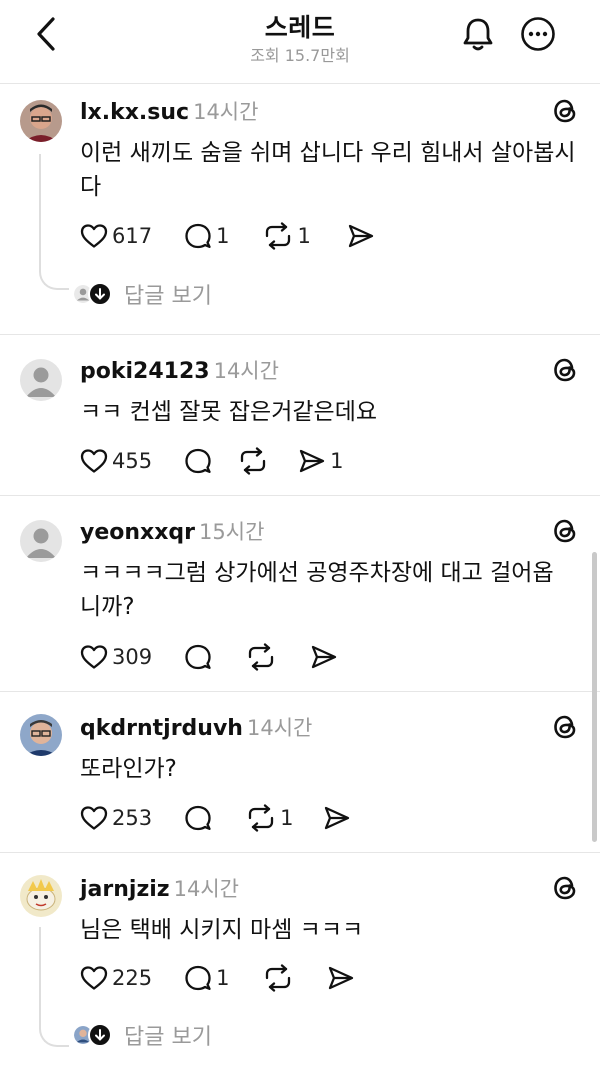 The height and width of the screenshot is (1076, 600). Describe the element at coordinates (132, 657) in the screenshot. I see `like-count: 309` at that location.